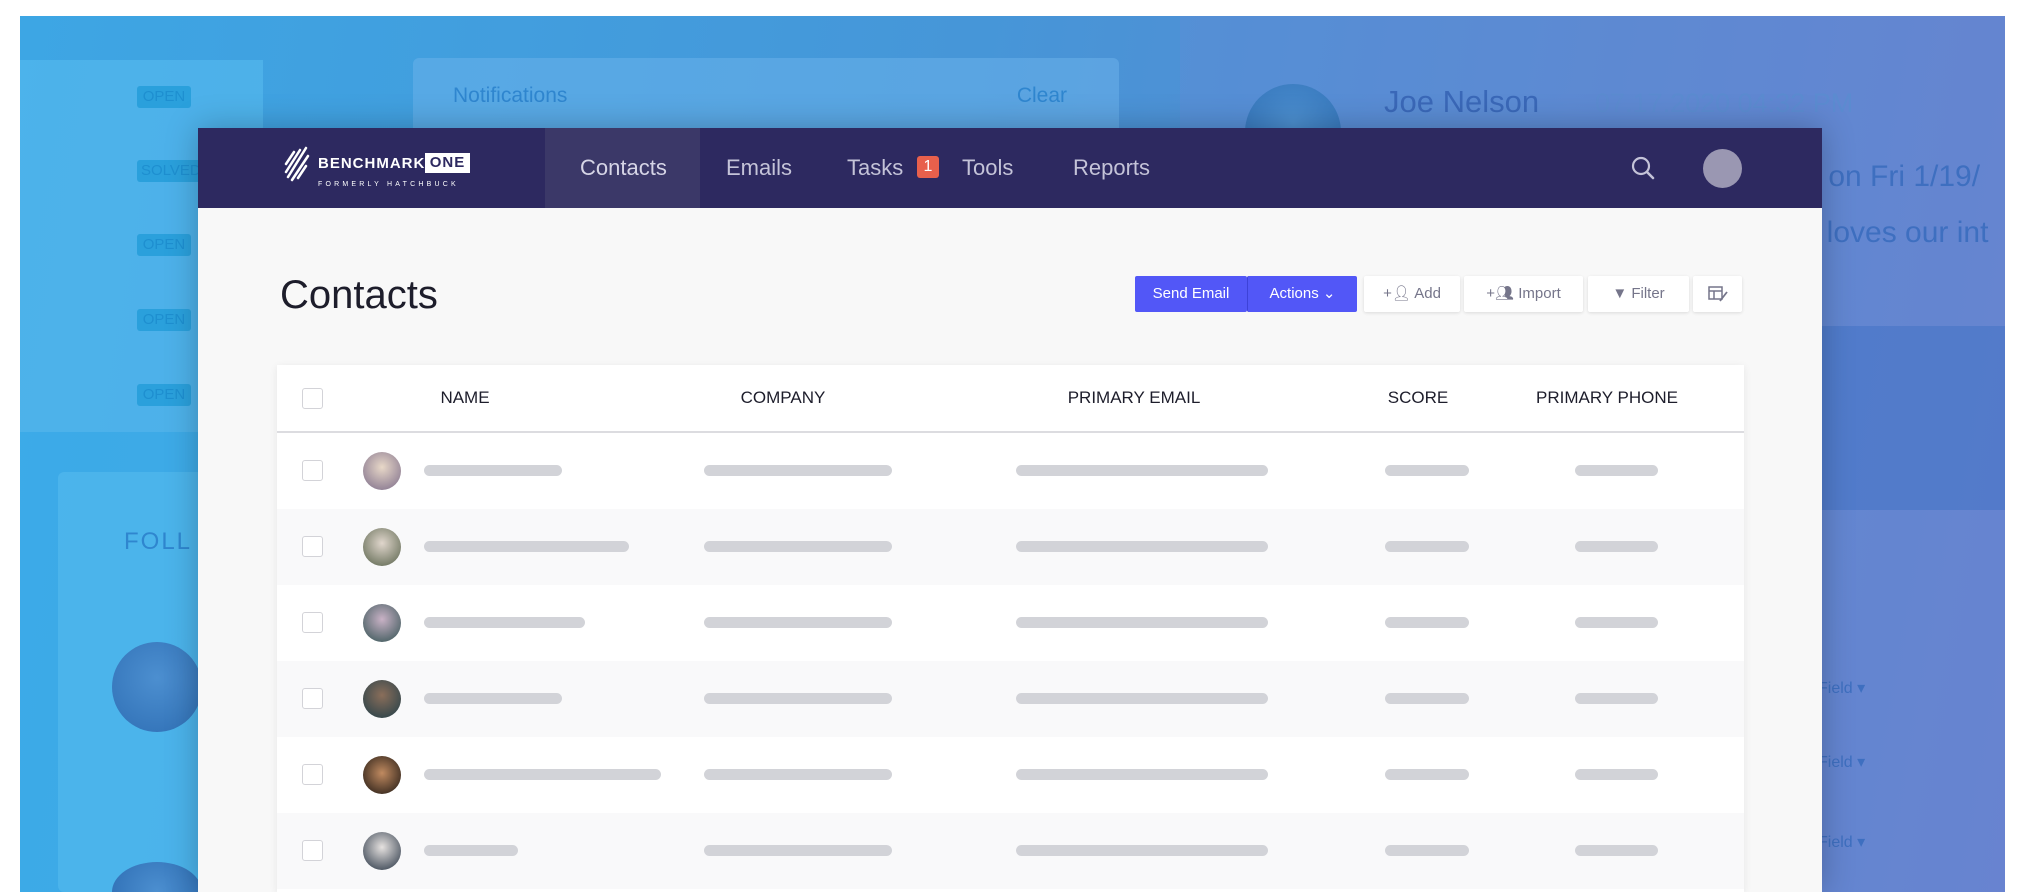 The image size is (2022, 892). What do you see at coordinates (1724, 103) in the screenshot?
I see `message-timestamp: 07.17.2020 04:32 PM` at bounding box center [1724, 103].